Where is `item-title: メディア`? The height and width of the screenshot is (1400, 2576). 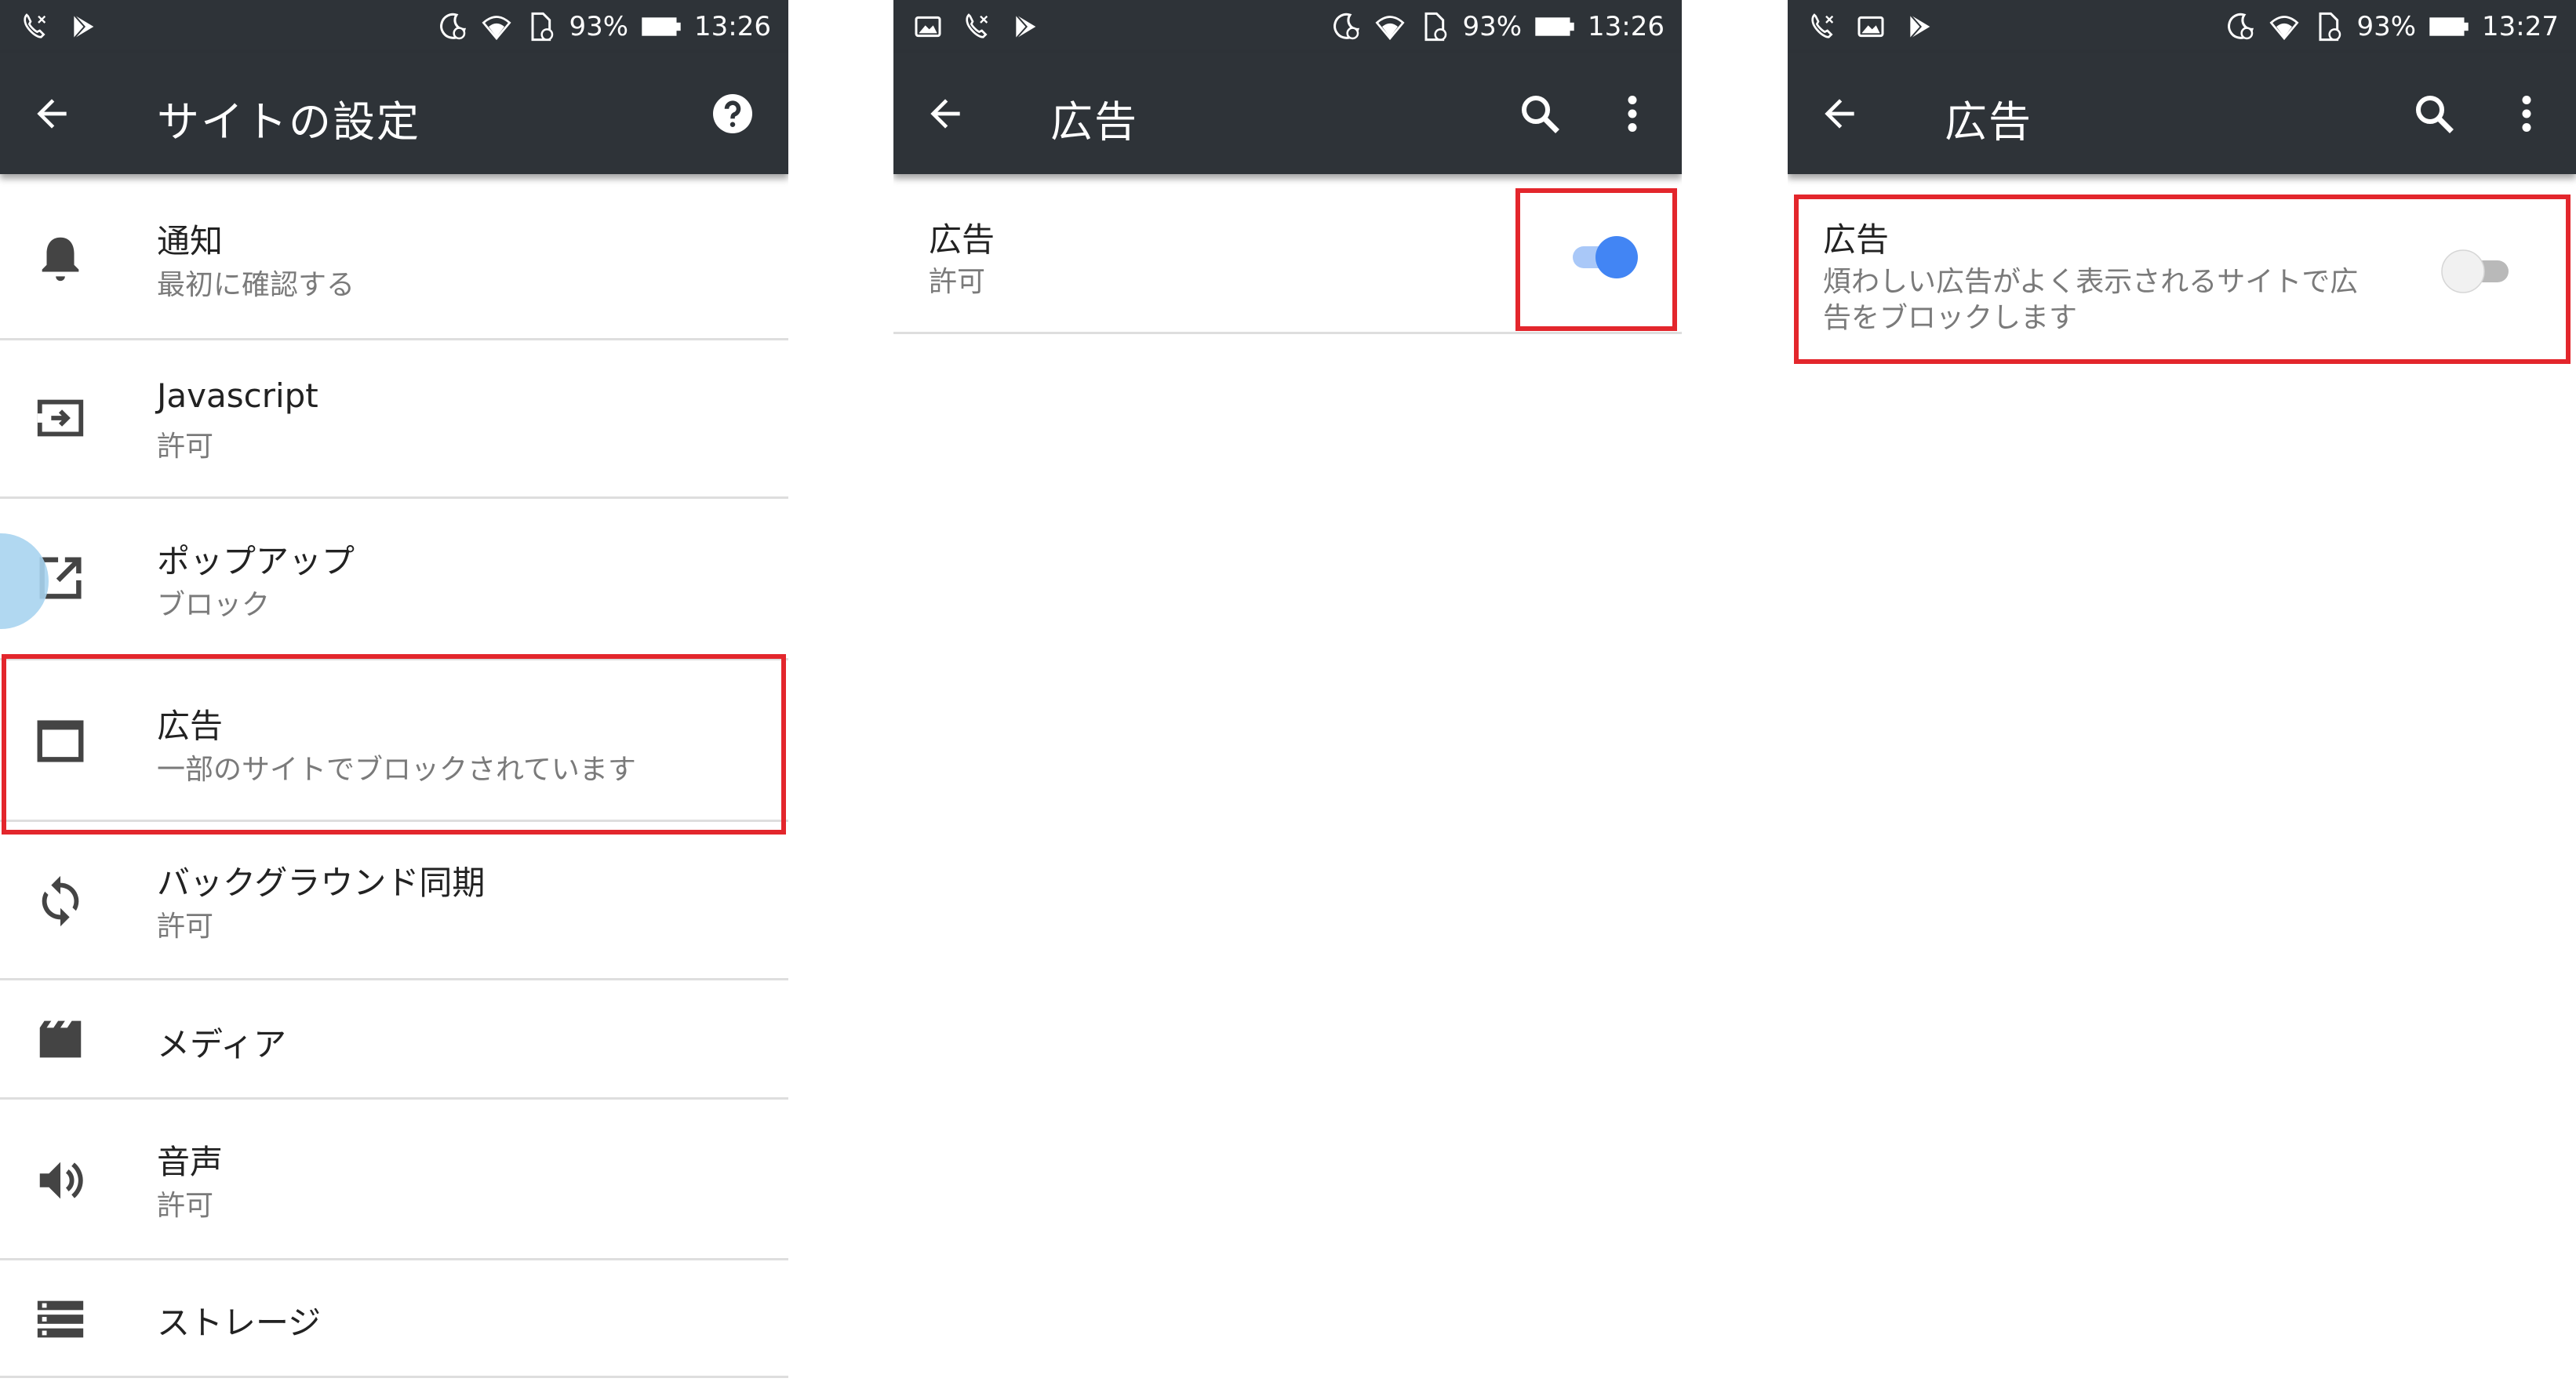
item-title: メディア is located at coordinates (222, 1044).